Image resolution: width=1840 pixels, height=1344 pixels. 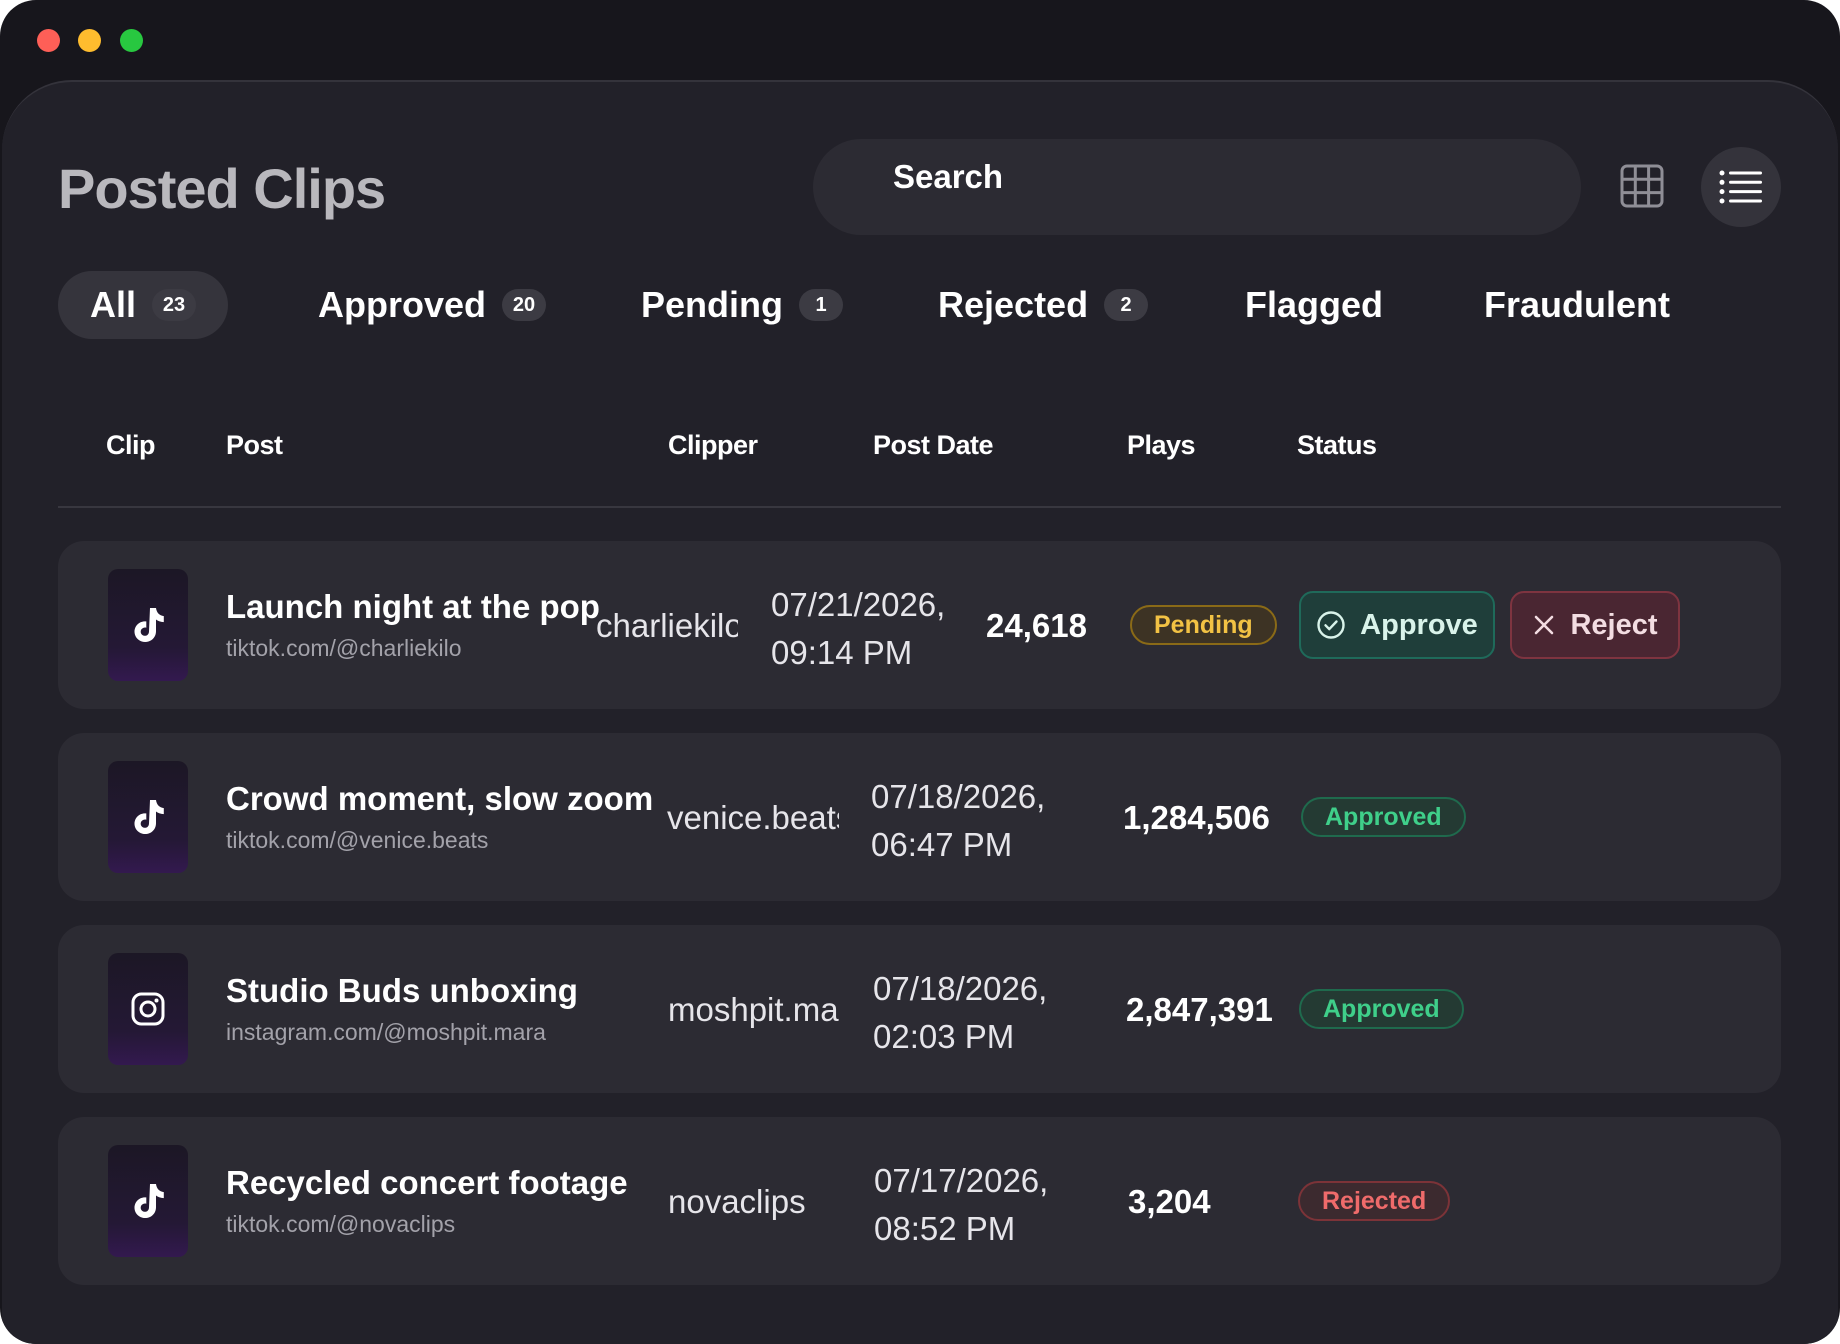 I want to click on tab-rejected: Rejected 2, so click(x=1043, y=305).